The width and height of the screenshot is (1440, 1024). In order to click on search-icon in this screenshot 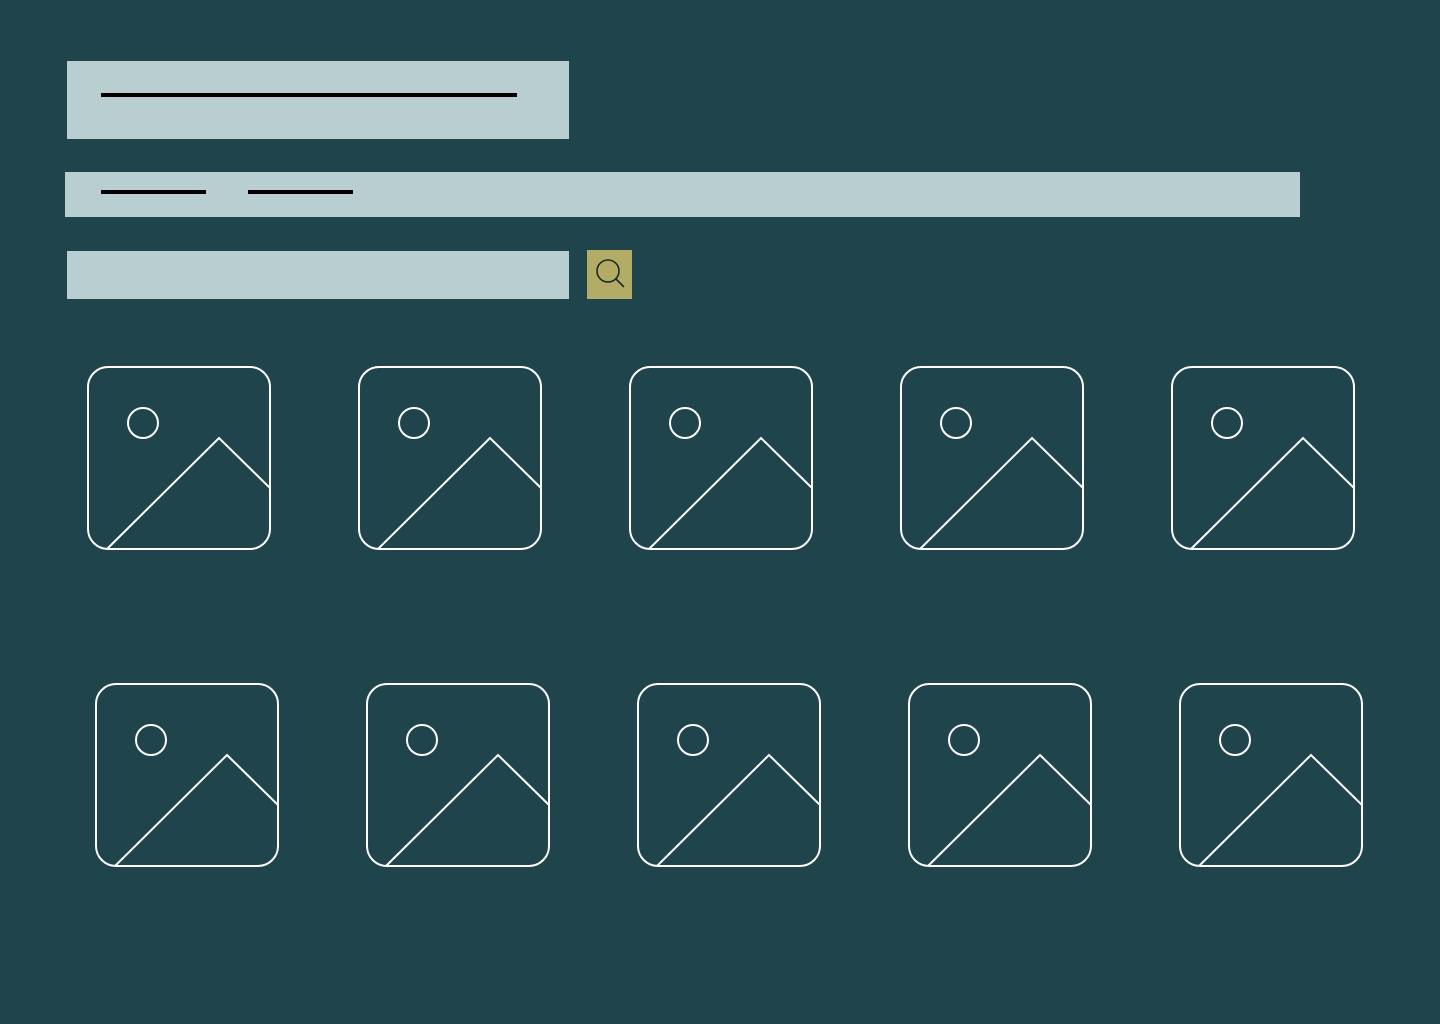, I will do `click(610, 273)`.